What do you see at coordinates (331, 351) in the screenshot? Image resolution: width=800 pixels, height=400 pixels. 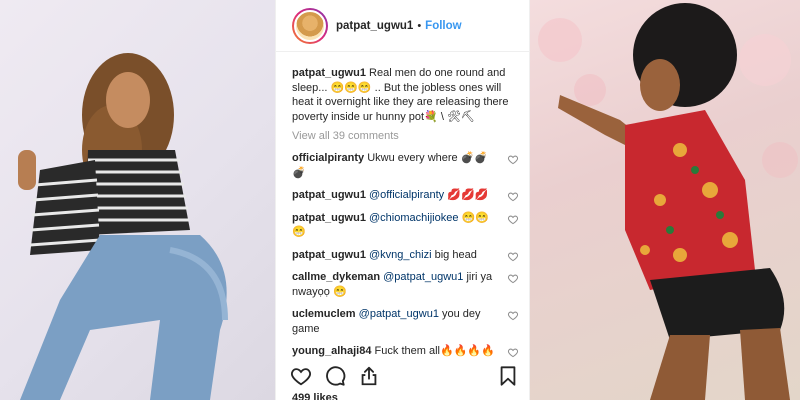 I see `comment-username: young_alhaji84` at bounding box center [331, 351].